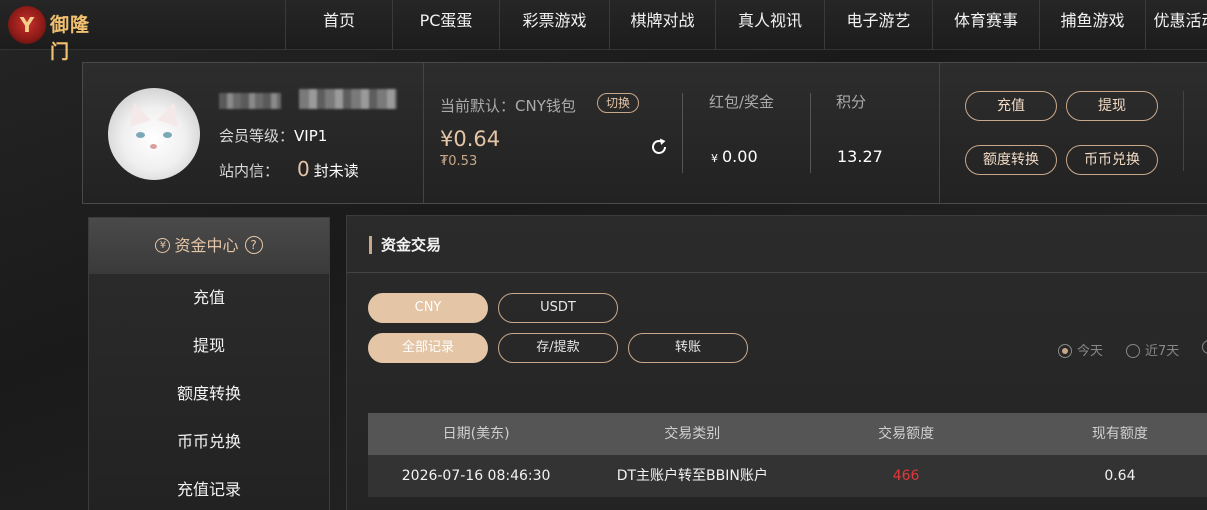 The width and height of the screenshot is (1207, 510). Describe the element at coordinates (1090, 351) in the screenshot. I see `range-today-label: 今天` at that location.